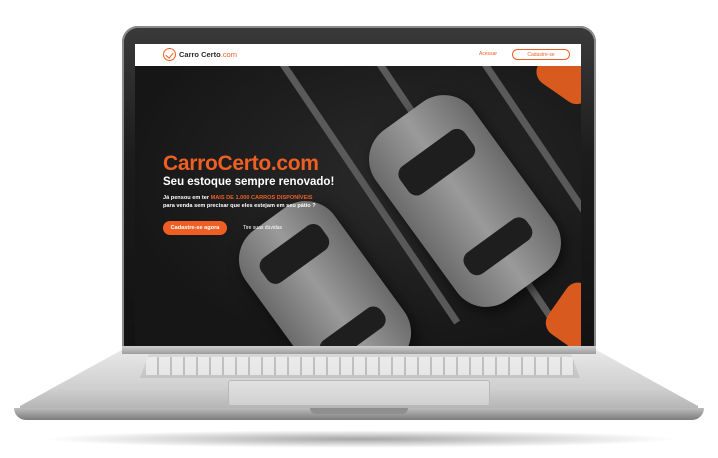  I want to click on logo-name: Carro Certo, so click(200, 54).